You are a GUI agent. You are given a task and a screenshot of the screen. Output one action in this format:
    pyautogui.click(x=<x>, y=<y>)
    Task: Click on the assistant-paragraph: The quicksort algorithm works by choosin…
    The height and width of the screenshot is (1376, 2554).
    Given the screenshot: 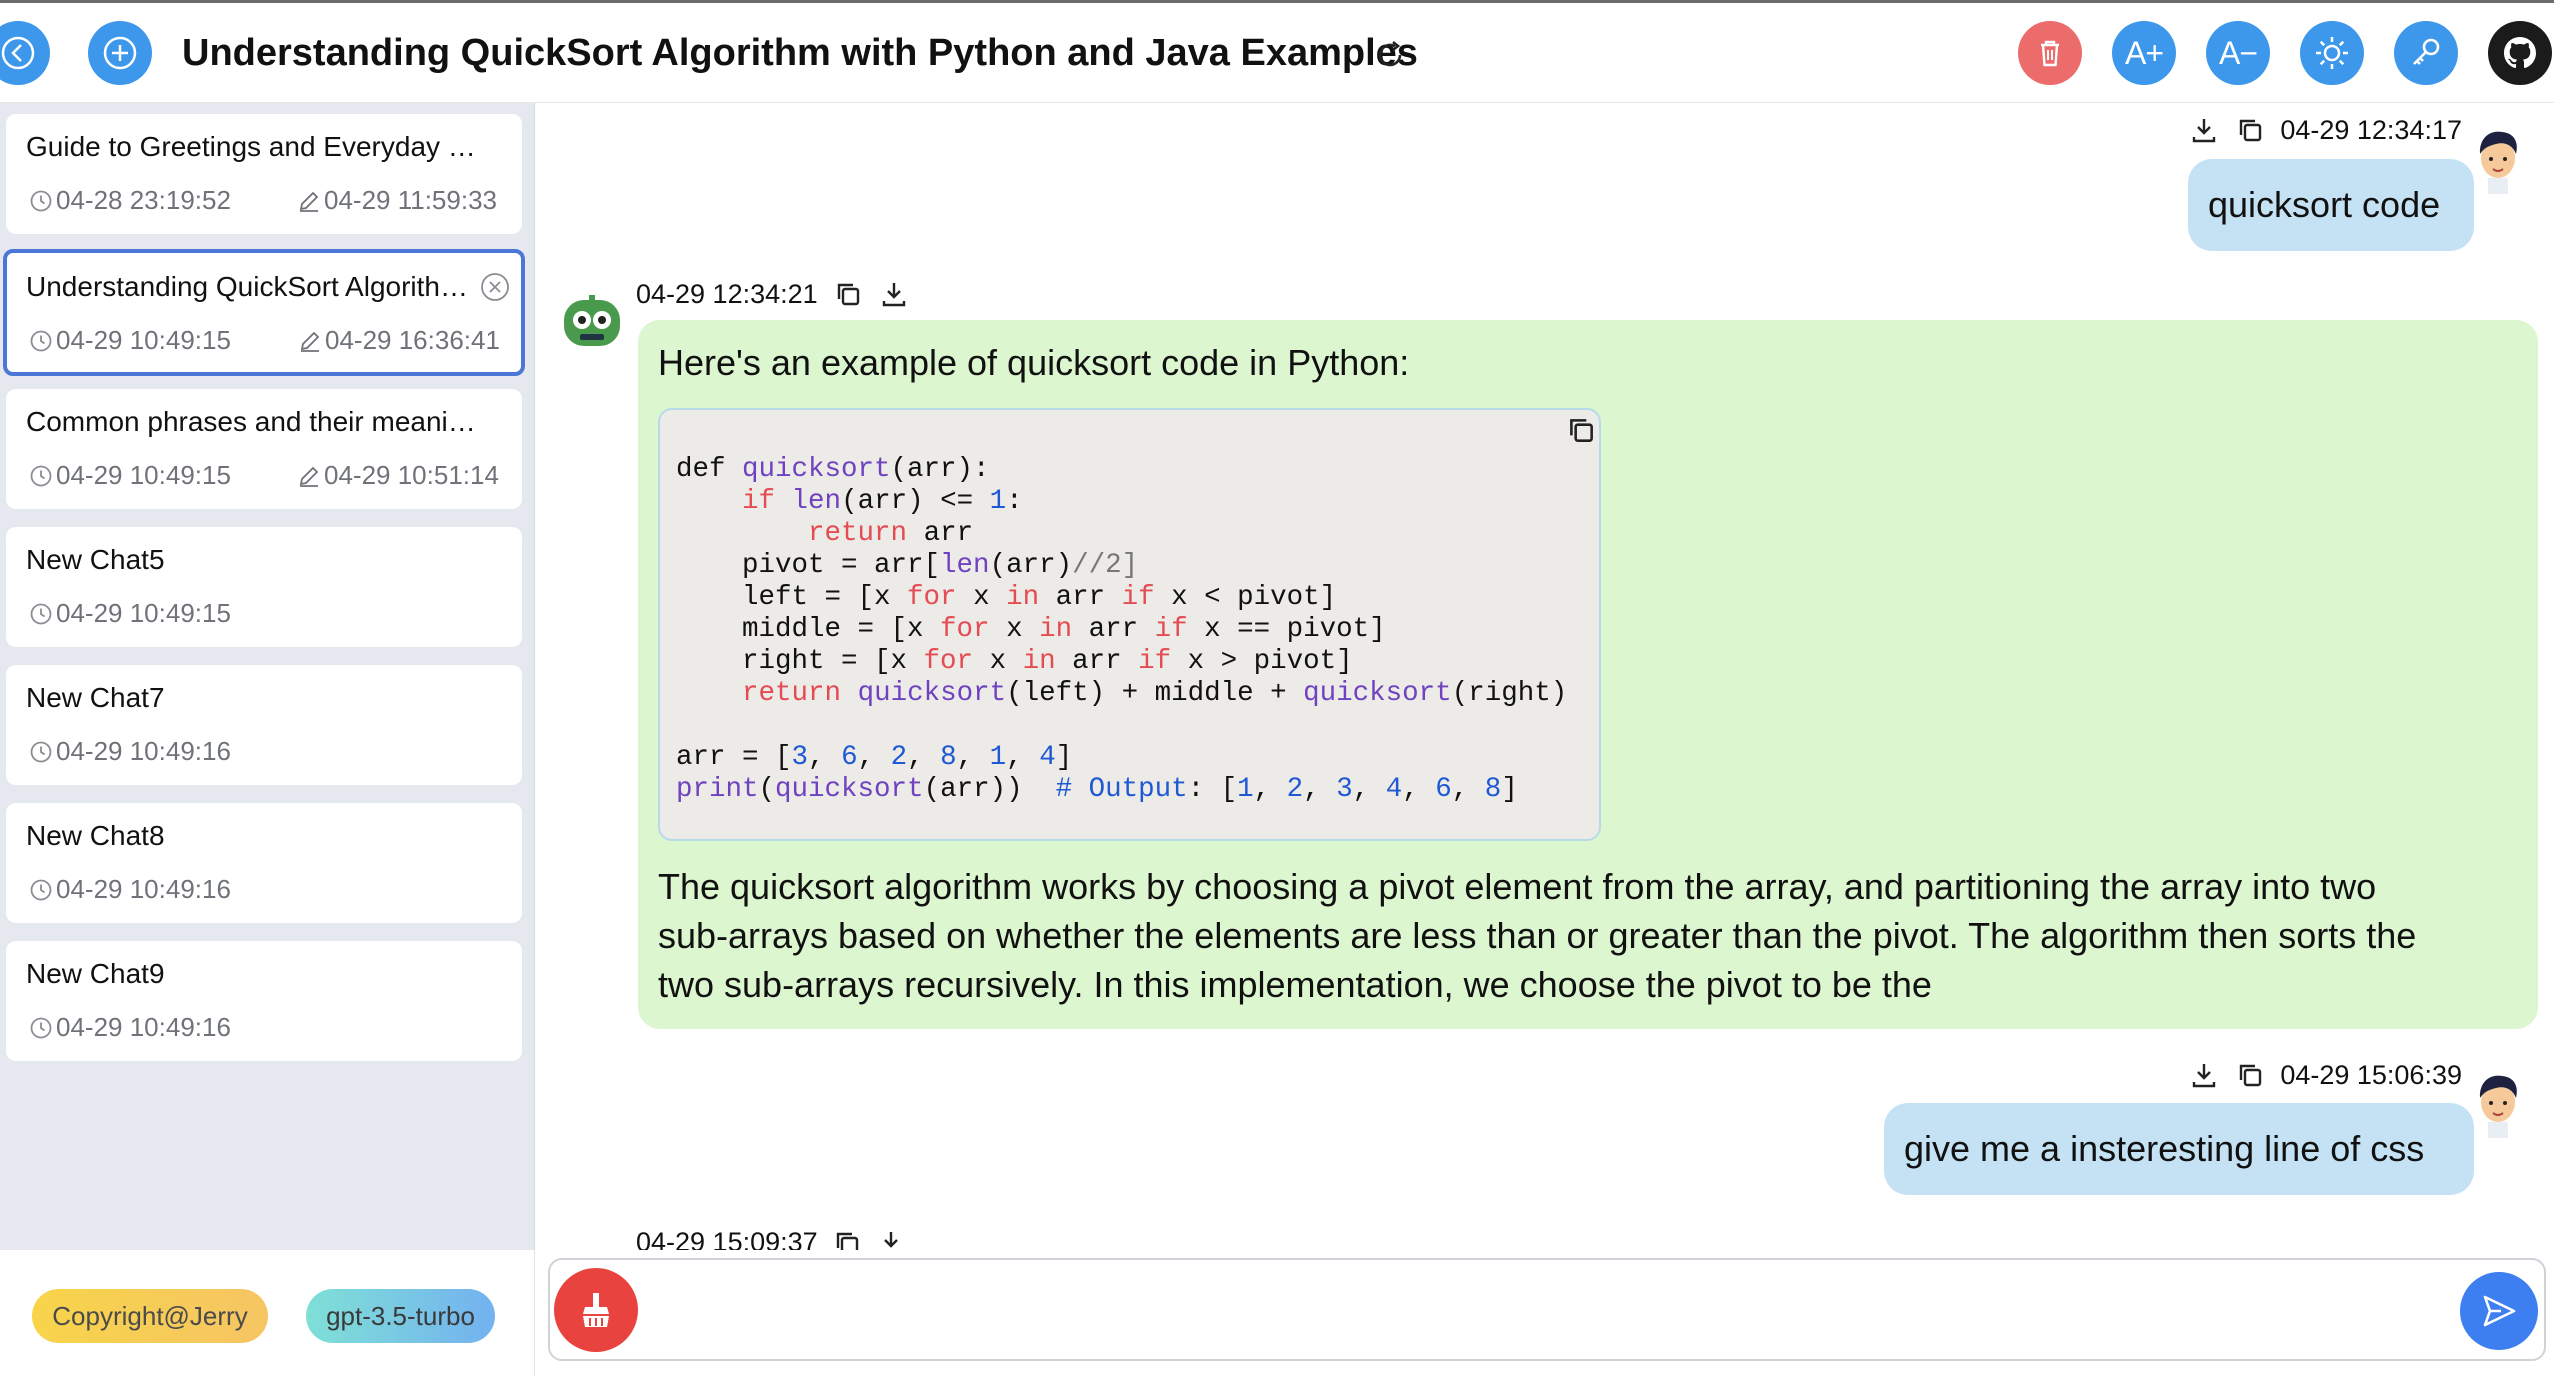 What is the action you would take?
    pyautogui.click(x=1537, y=935)
    